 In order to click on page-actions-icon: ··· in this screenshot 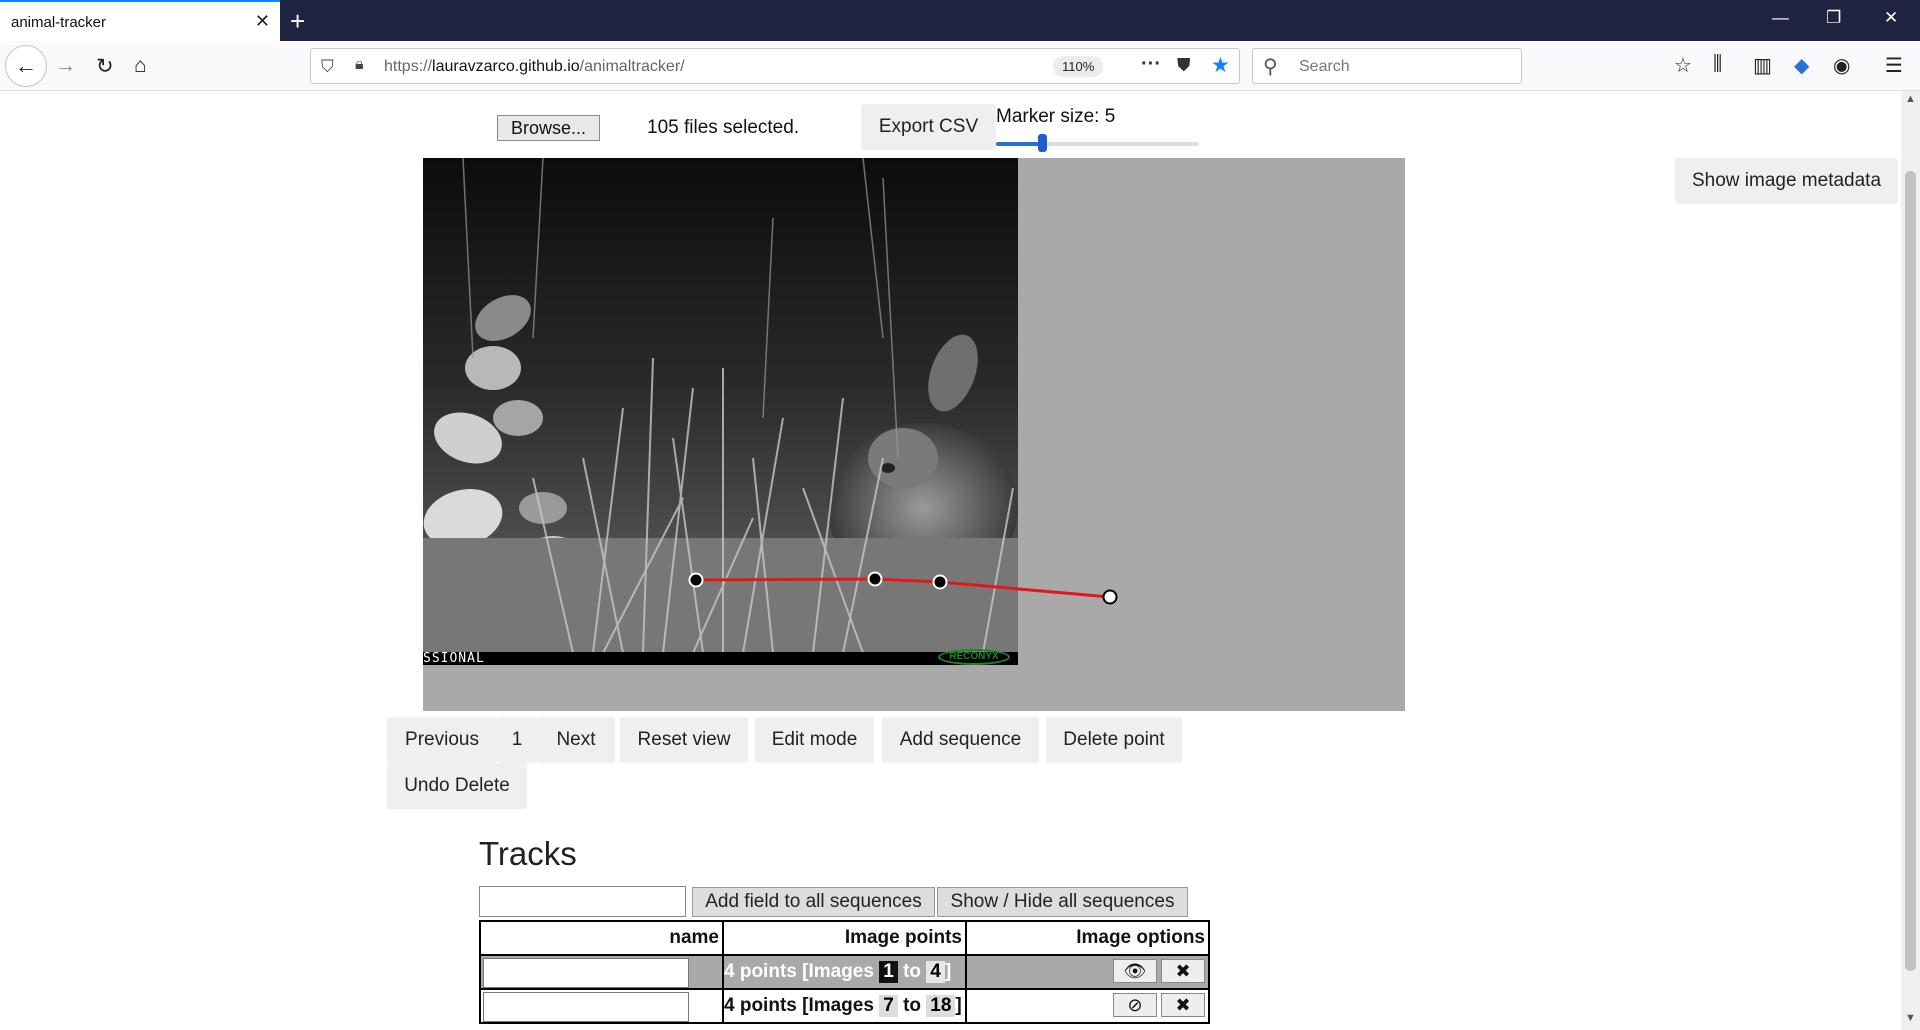, I will do `click(1151, 64)`.